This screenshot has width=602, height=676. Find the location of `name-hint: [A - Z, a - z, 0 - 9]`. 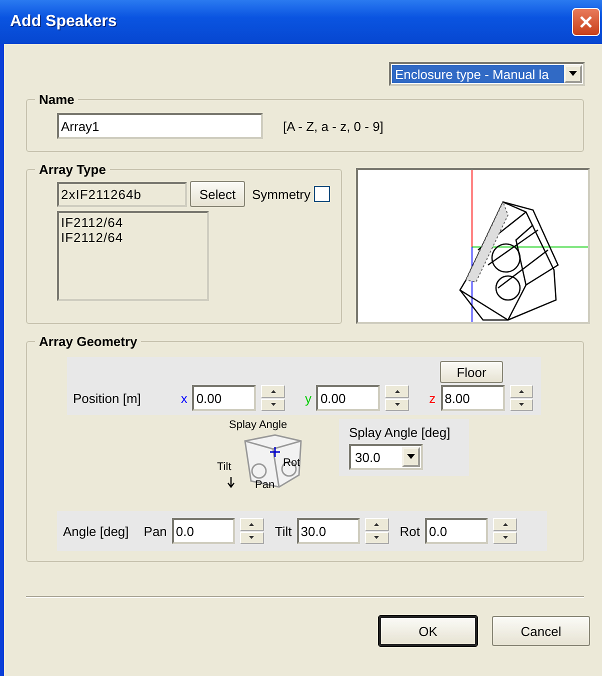

name-hint: [A - Z, a - z, 0 - 9] is located at coordinates (333, 126).